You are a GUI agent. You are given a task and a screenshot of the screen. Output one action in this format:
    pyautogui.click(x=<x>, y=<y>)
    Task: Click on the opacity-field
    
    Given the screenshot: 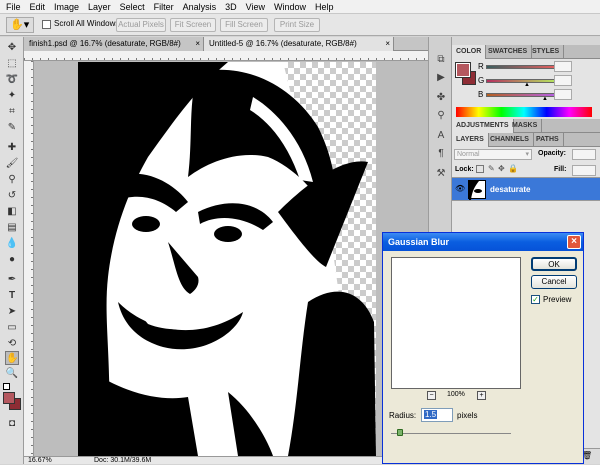 What is the action you would take?
    pyautogui.click(x=584, y=154)
    